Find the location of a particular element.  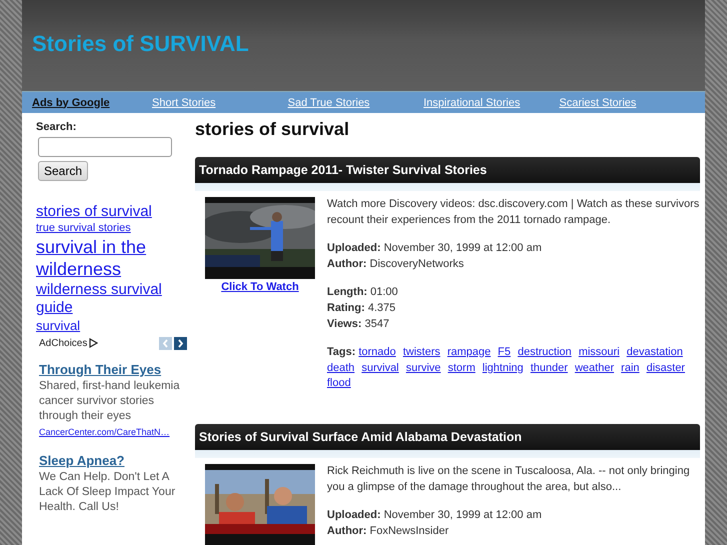

ad-title-link: Through Their Eyes is located at coordinates (100, 370).